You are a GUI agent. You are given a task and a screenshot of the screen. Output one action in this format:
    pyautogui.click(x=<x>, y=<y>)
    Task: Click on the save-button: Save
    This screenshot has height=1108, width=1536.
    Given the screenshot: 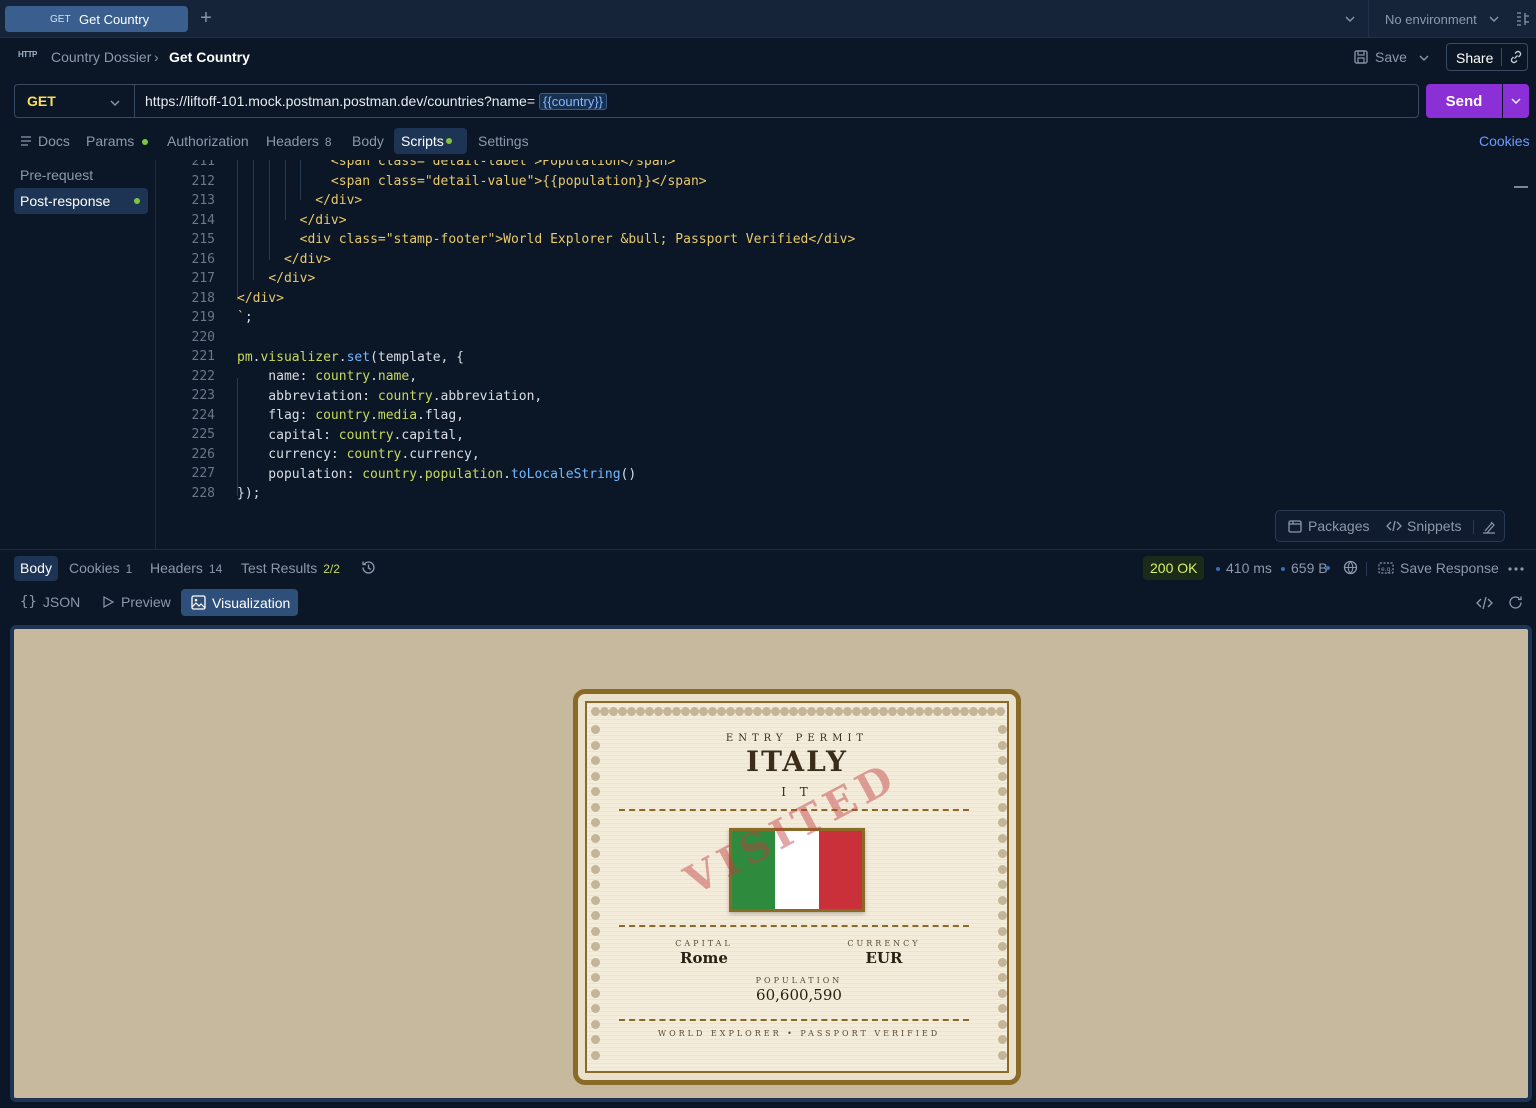 What is the action you would take?
    pyautogui.click(x=1380, y=57)
    